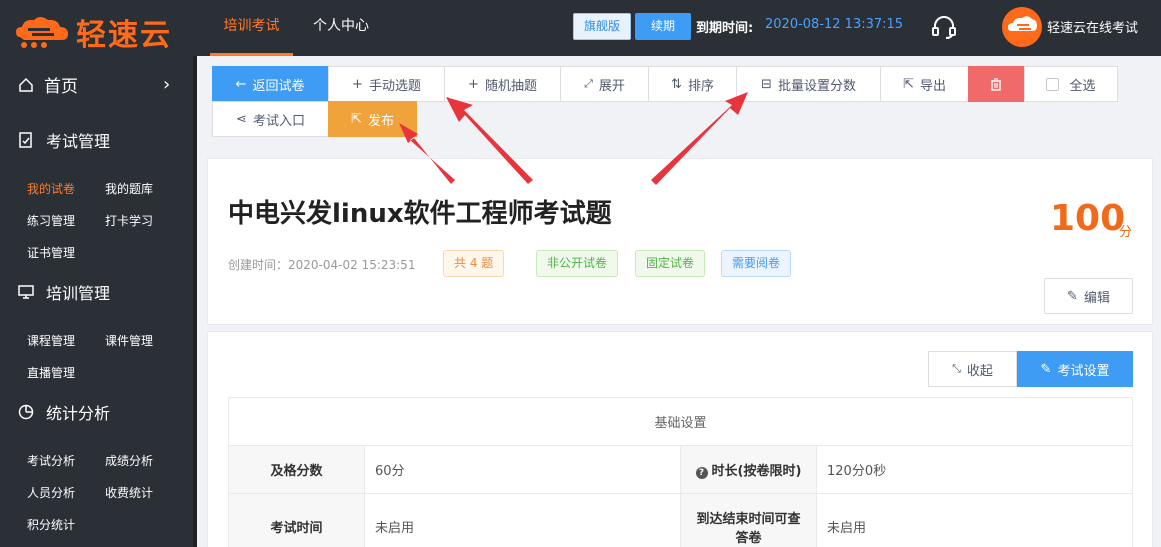  I want to click on publish-button: ⇱ 发布, so click(372, 119).